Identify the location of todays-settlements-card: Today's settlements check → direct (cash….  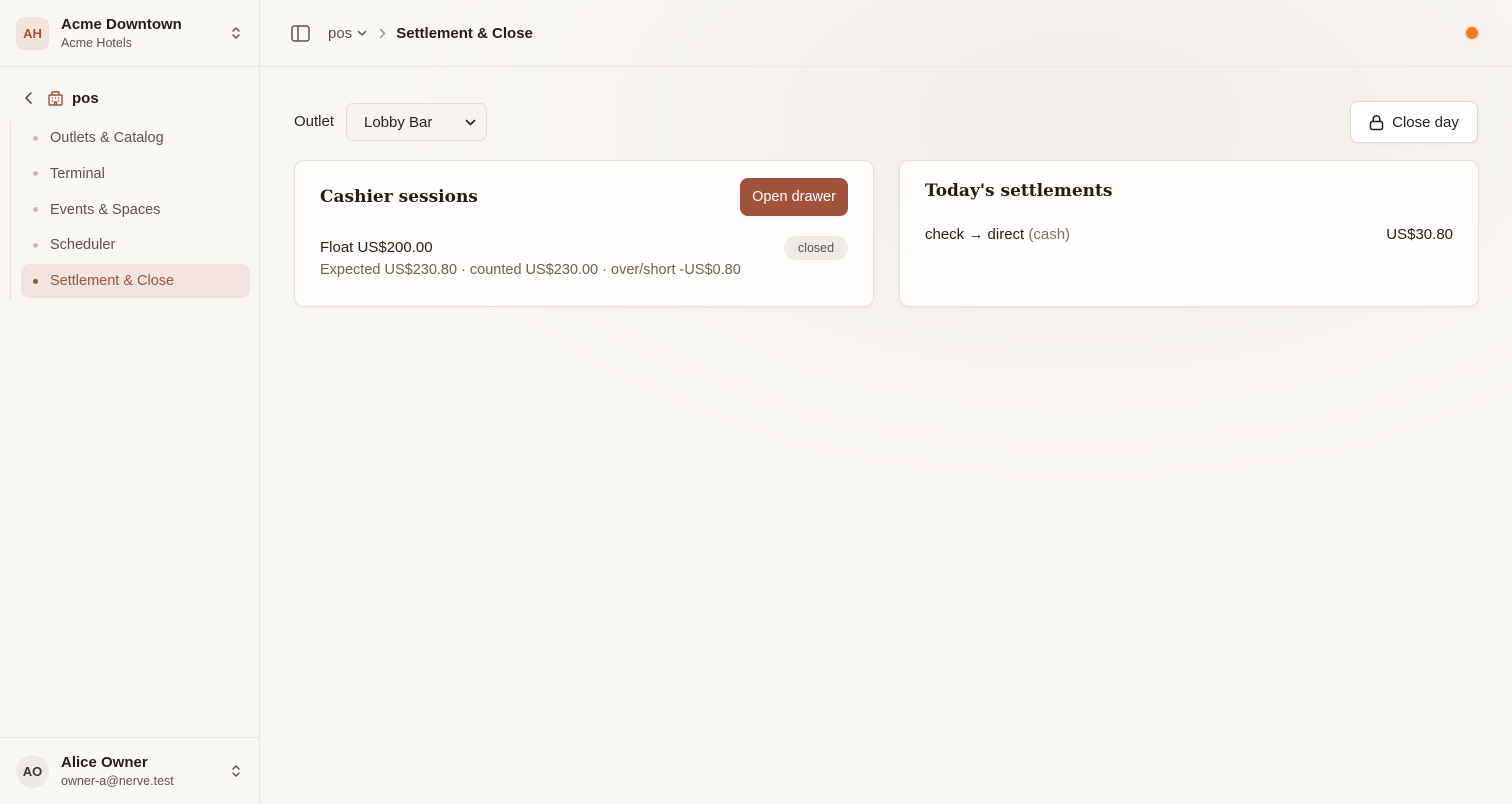
(1189, 233).